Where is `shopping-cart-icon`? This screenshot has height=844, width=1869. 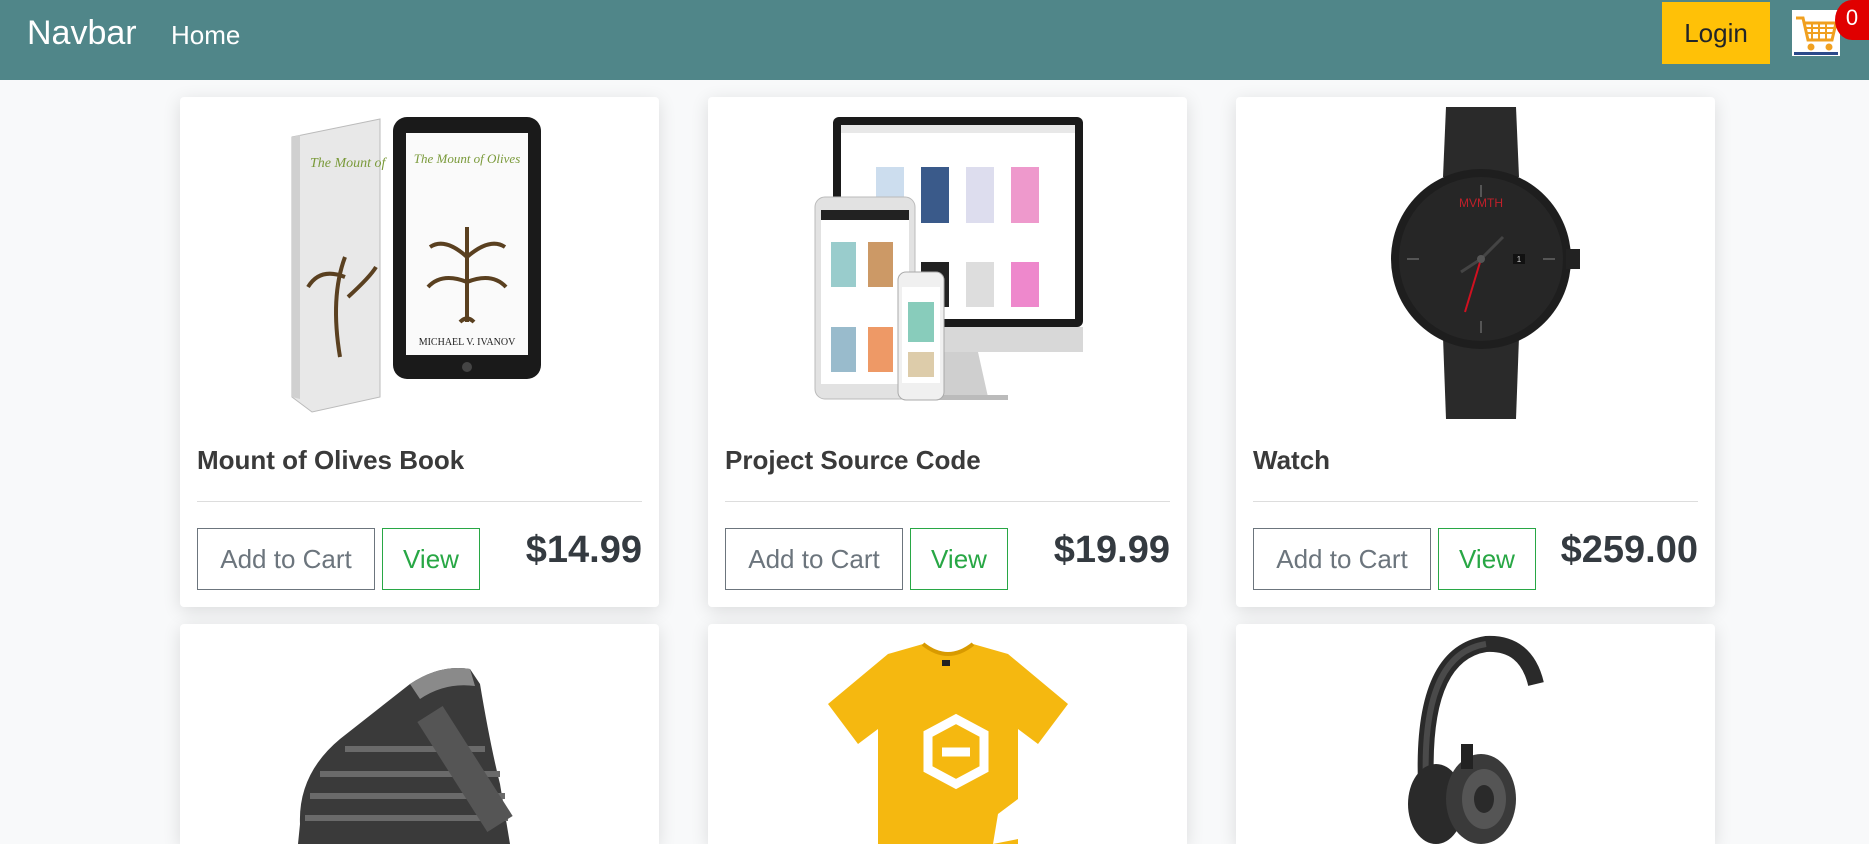
shopping-cart-icon is located at coordinates (1816, 33).